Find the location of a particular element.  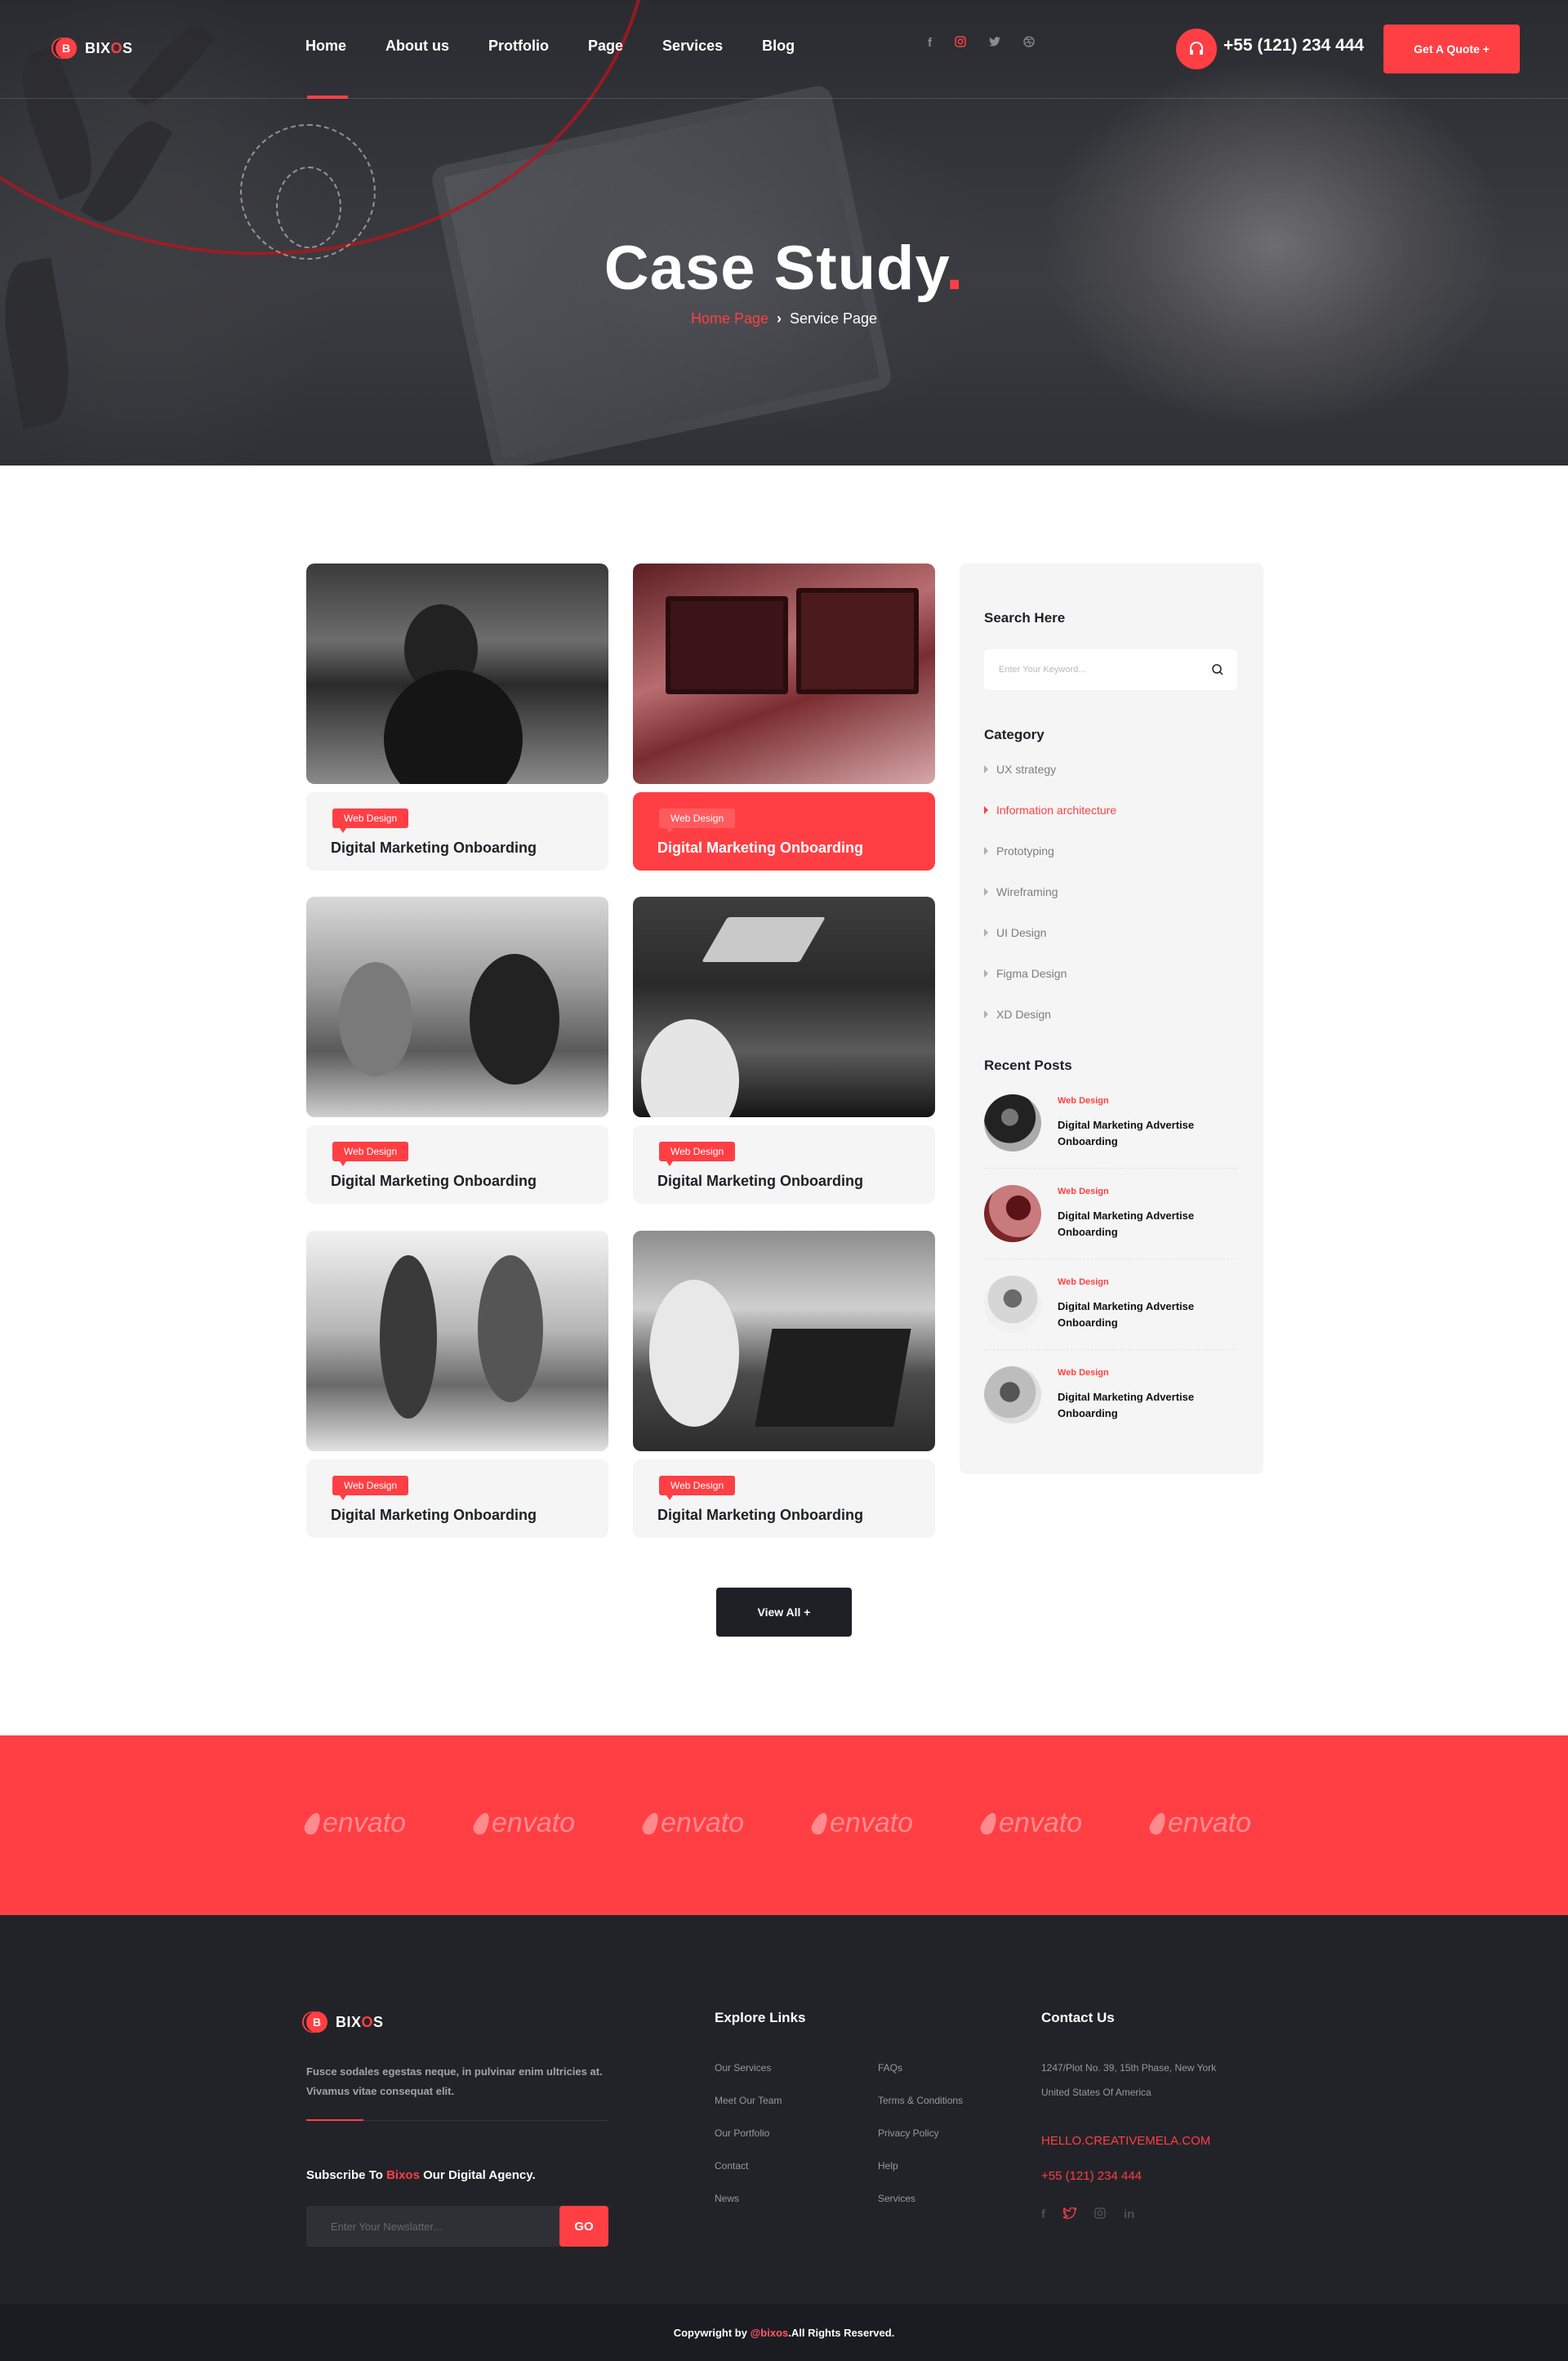

category-item: Prototyping is located at coordinates (1019, 851).